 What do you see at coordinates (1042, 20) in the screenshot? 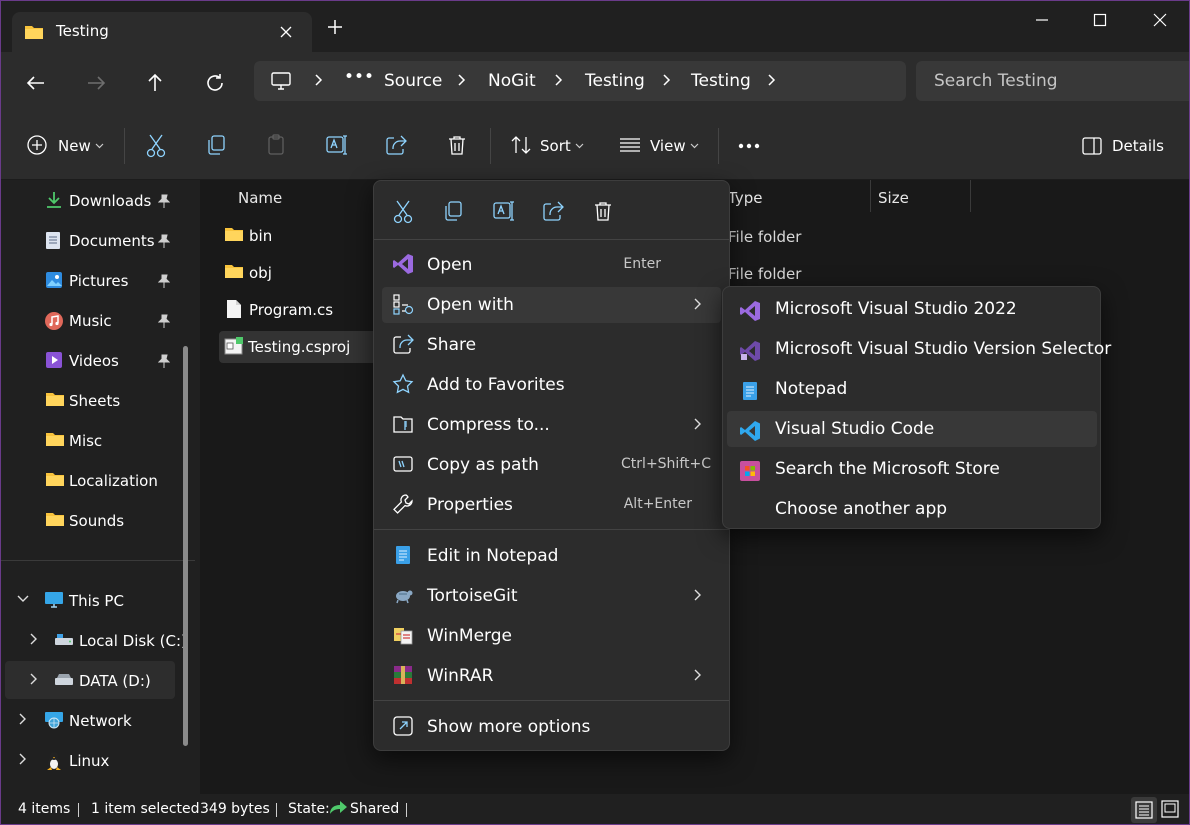
I see `minimize-icon` at bounding box center [1042, 20].